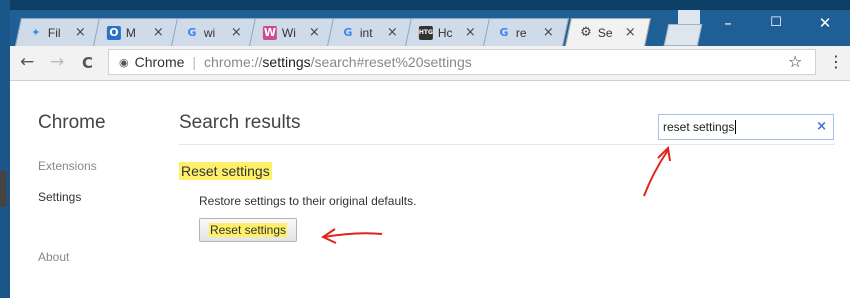  What do you see at coordinates (586, 32) in the screenshot?
I see `gear-icon: ⚙` at bounding box center [586, 32].